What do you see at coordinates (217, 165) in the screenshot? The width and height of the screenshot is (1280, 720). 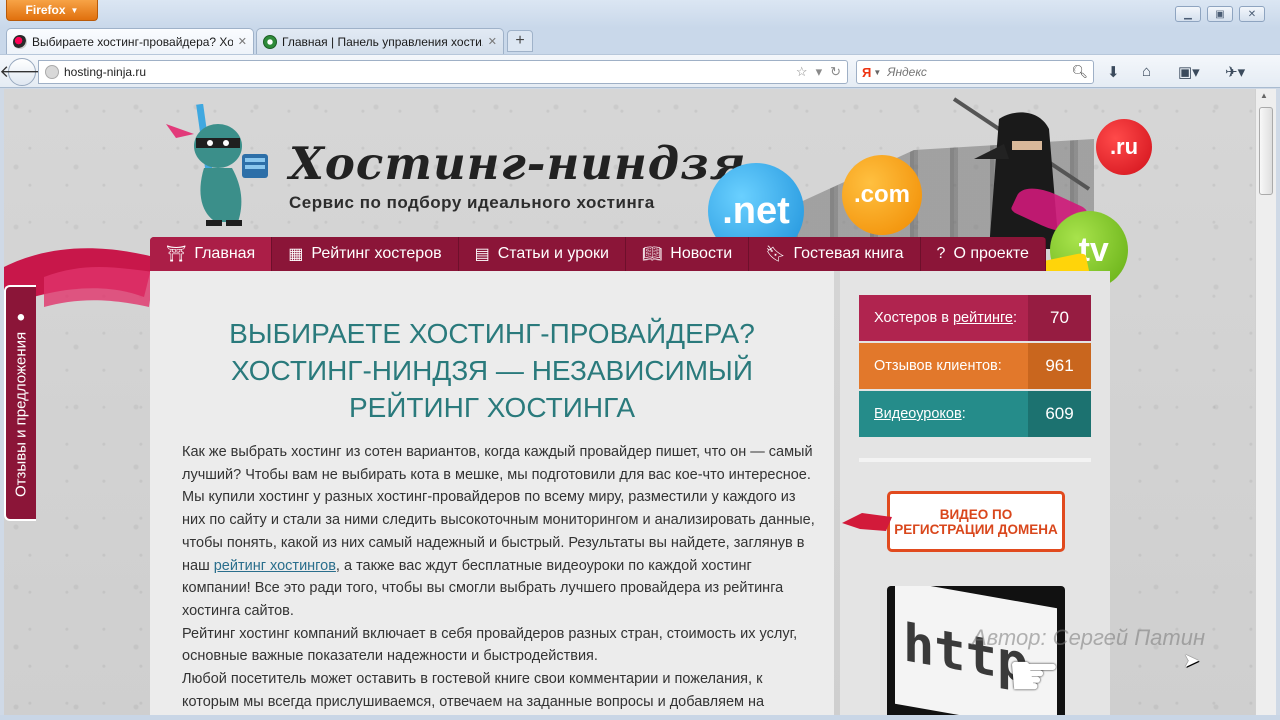 I see `ninja-mascot-logo` at bounding box center [217, 165].